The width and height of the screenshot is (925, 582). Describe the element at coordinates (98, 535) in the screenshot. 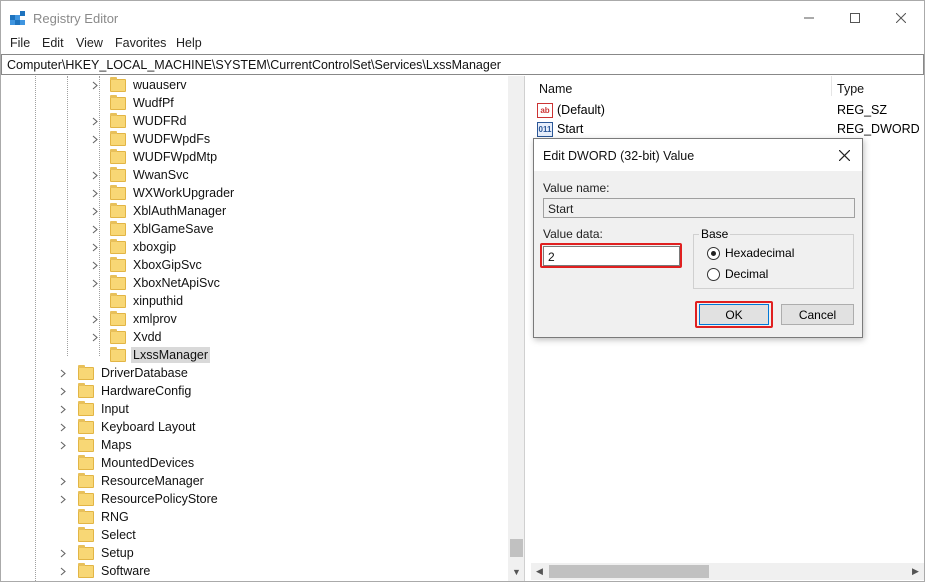

I see `tree-item: Select` at that location.